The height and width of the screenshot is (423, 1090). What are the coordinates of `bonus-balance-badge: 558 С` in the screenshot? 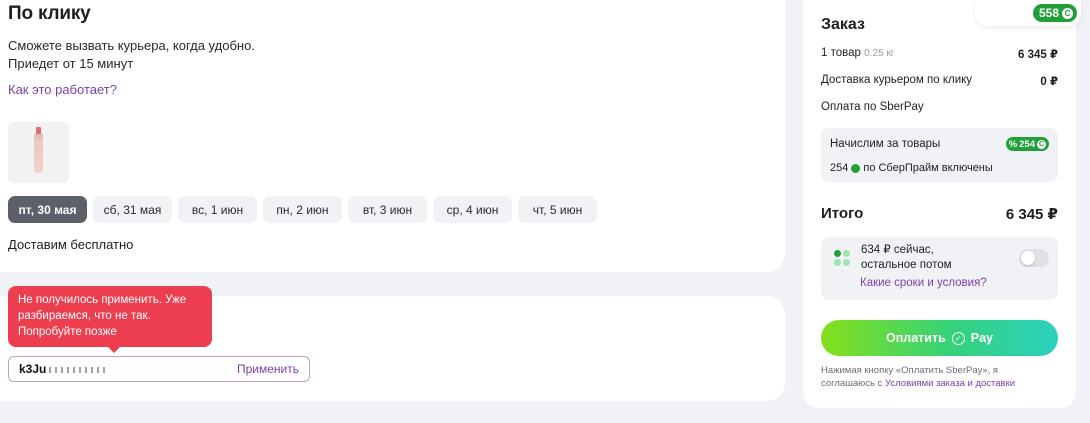 It's located at (1054, 13).